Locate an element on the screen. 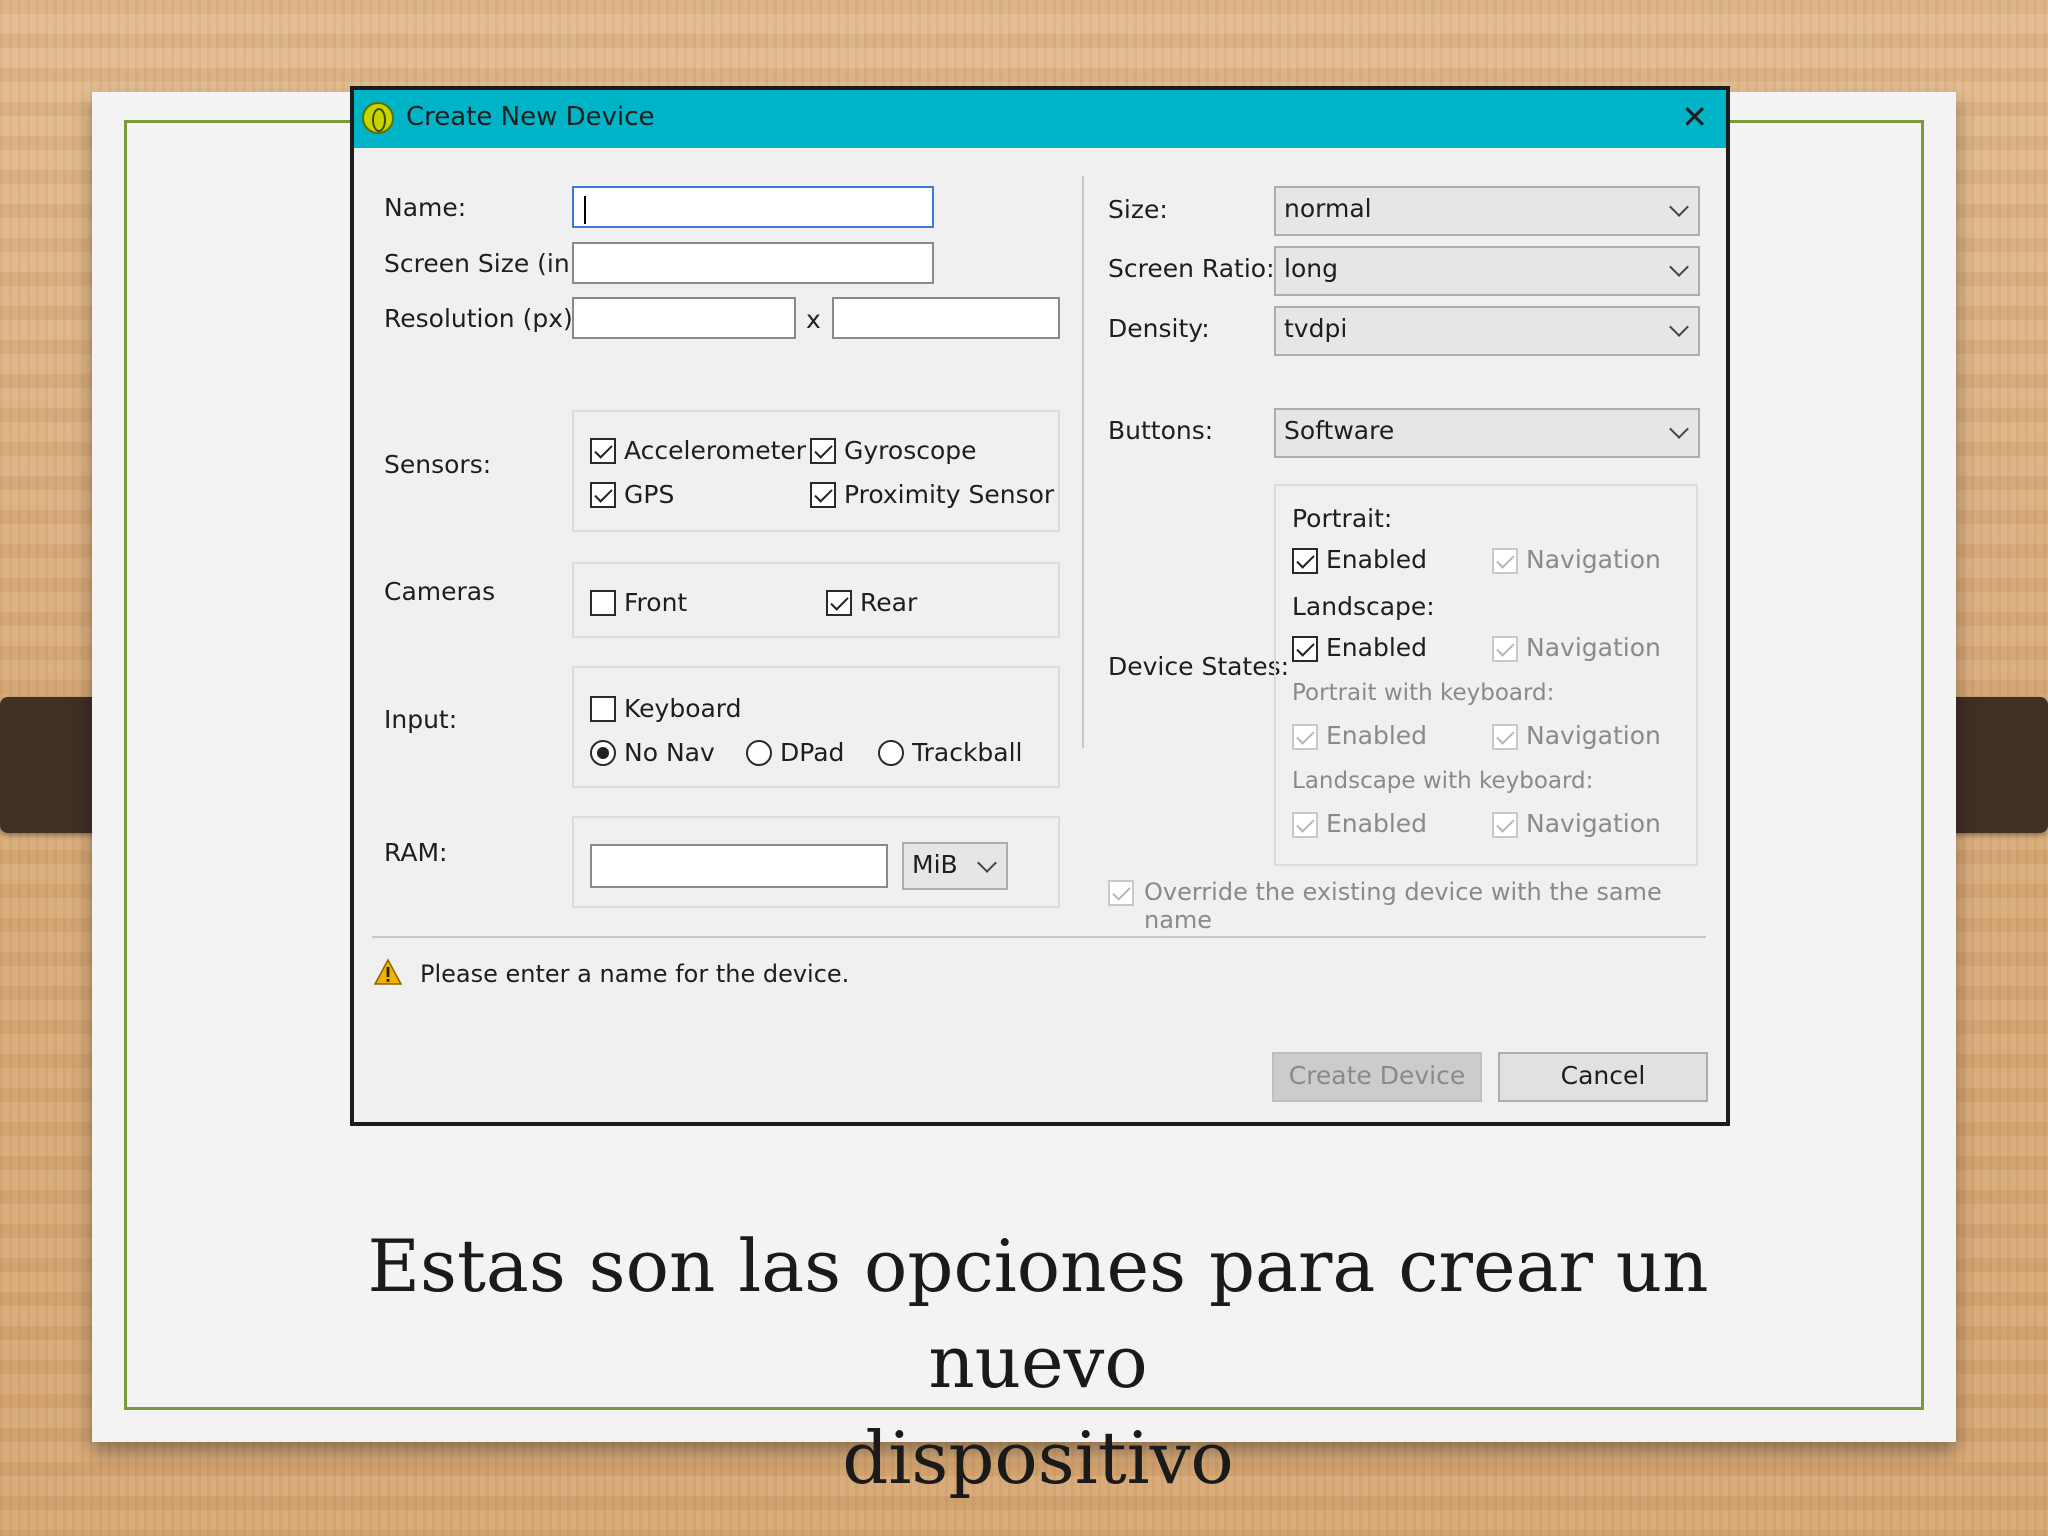 Image resolution: width=2048 pixels, height=1536 pixels. density-select: tvdpi is located at coordinates (1487, 331).